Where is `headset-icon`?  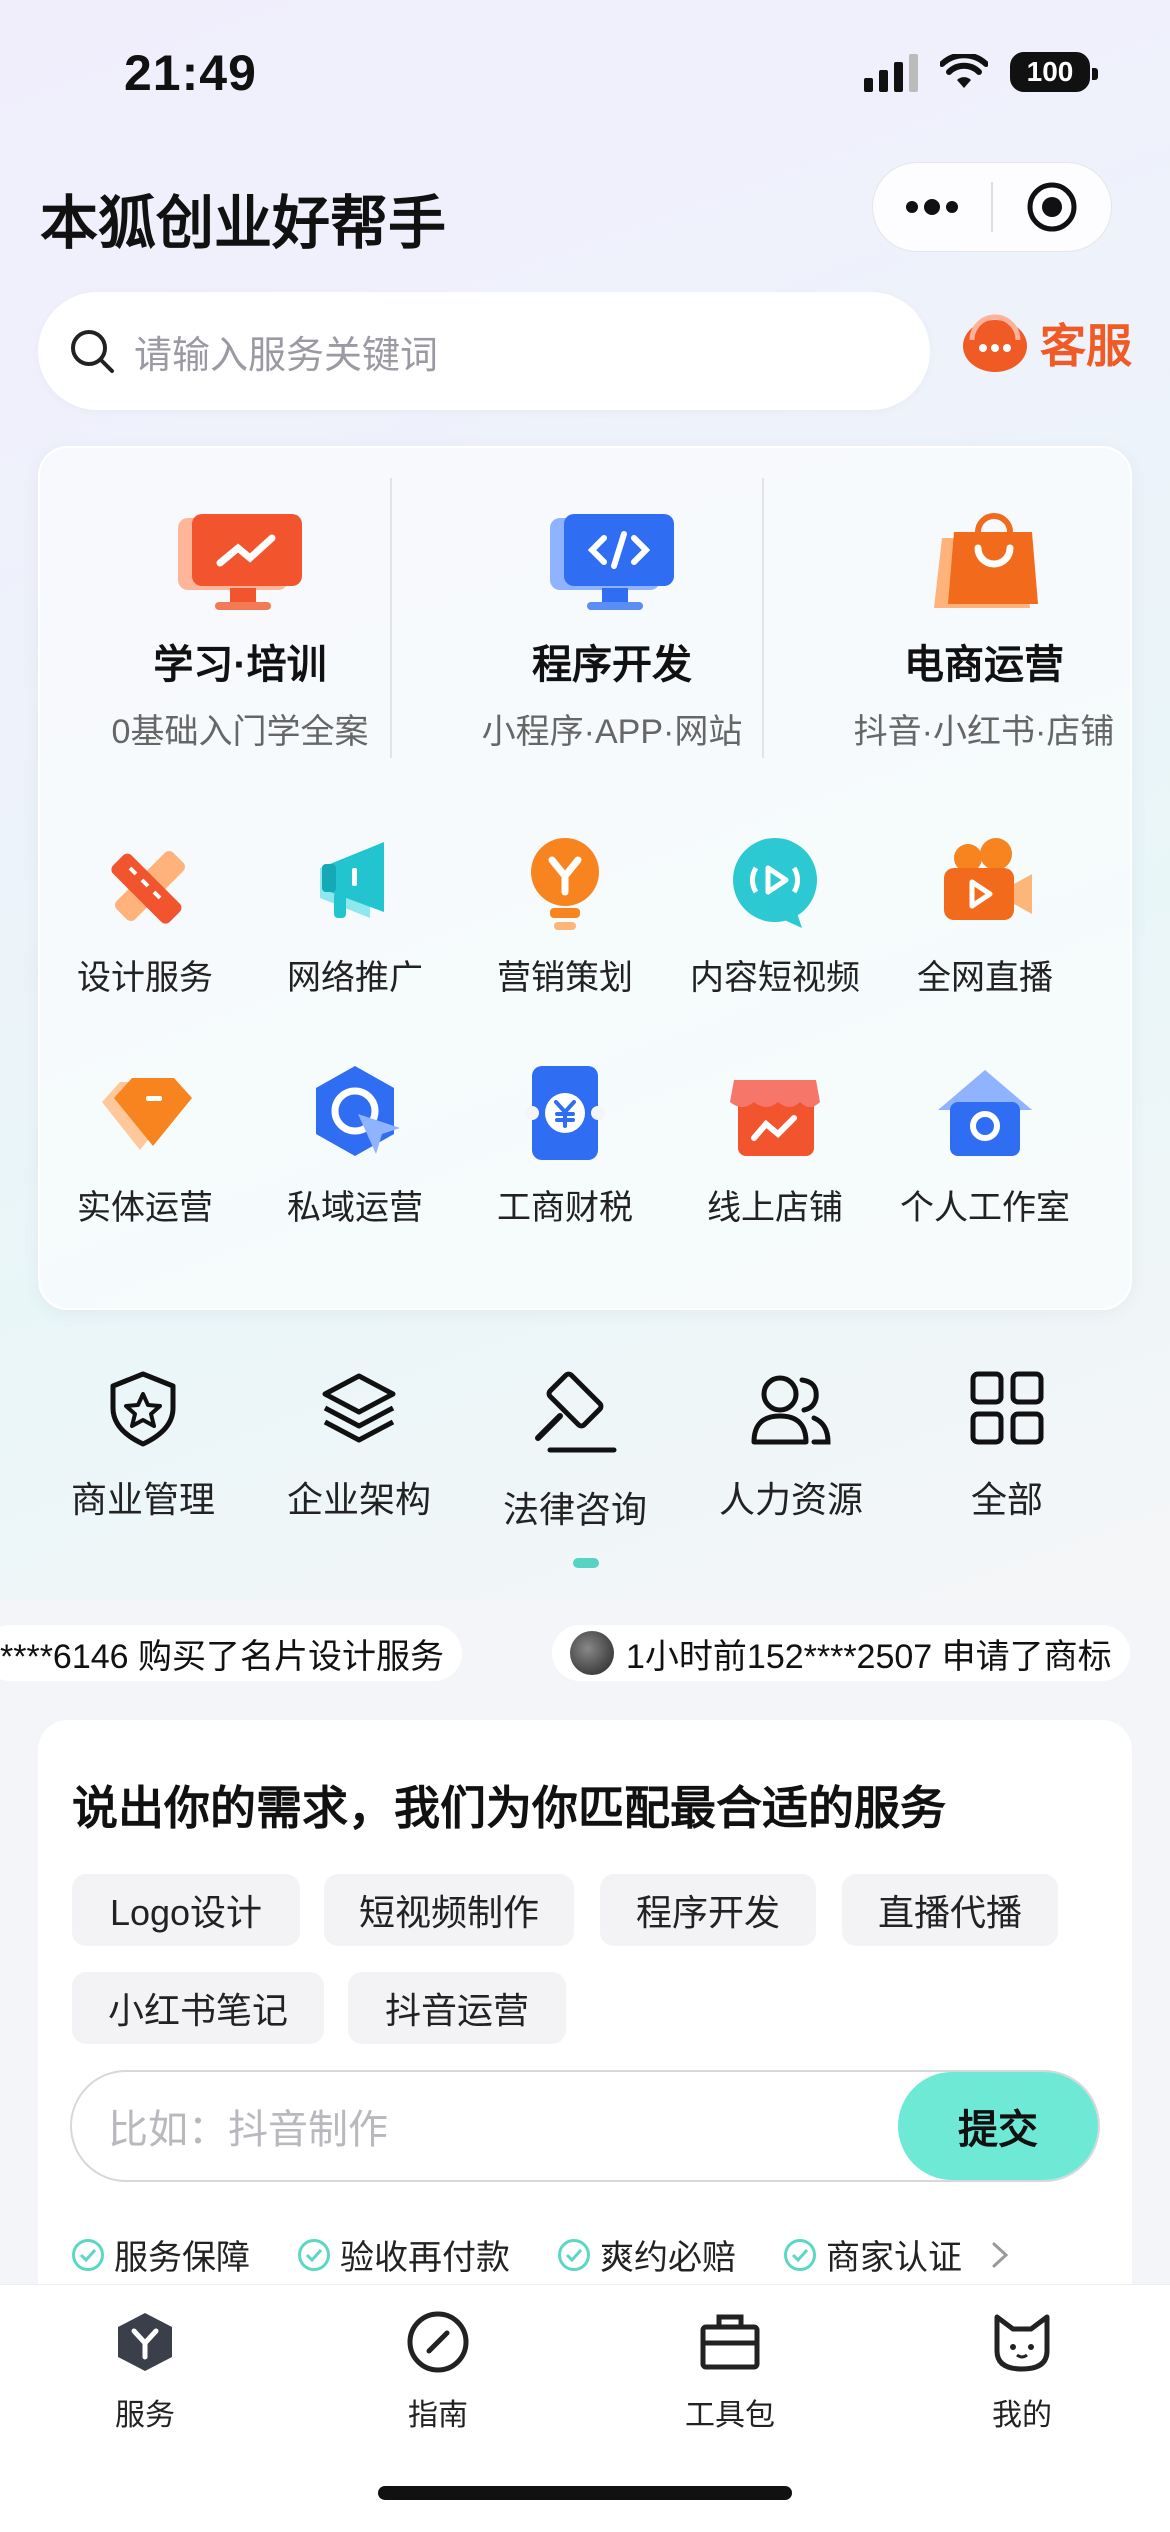
headset-icon is located at coordinates (995, 343).